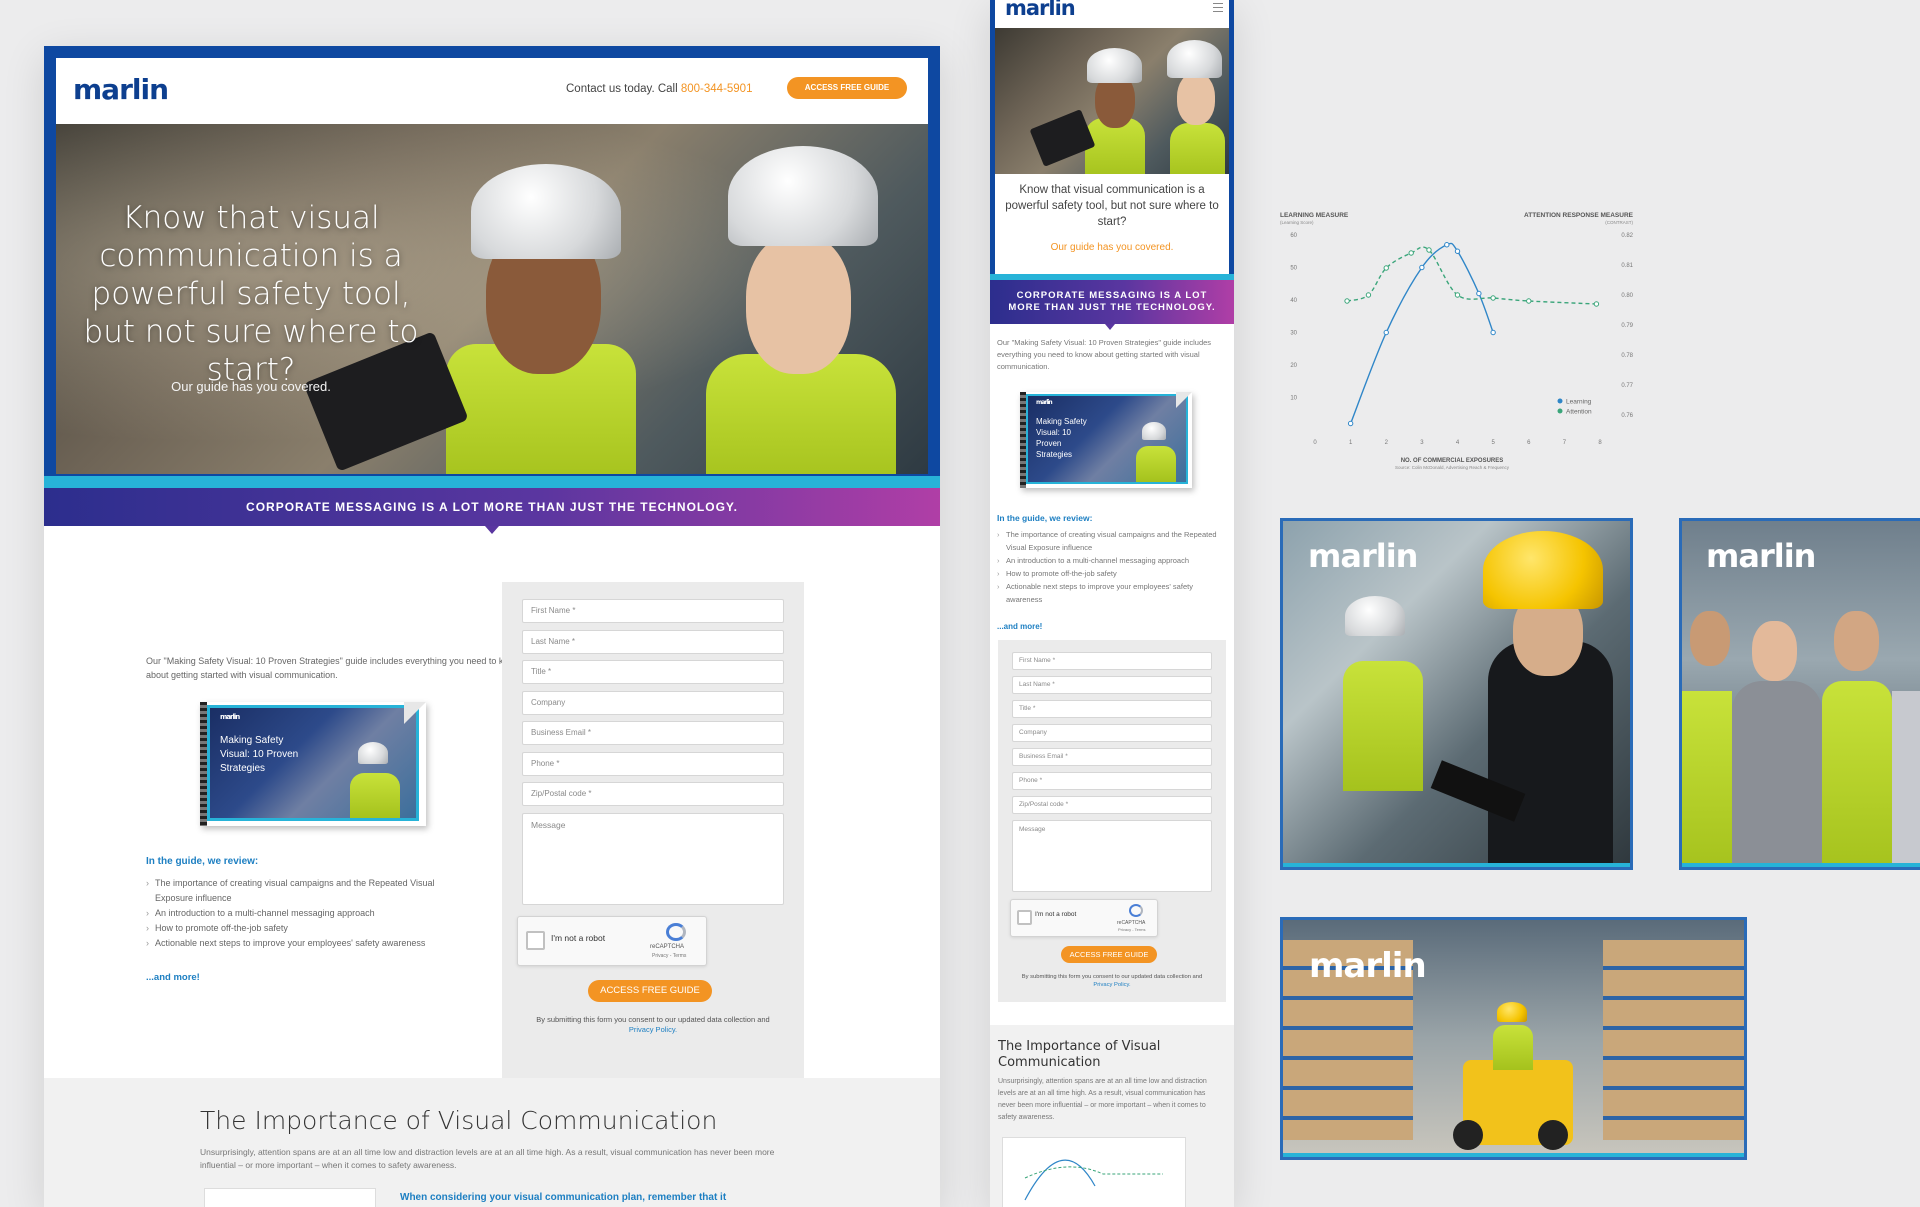 Image resolution: width=1920 pixels, height=1207 pixels. Describe the element at coordinates (1293, 366) in the screenshot. I see `chart-y-left-tick: 20` at that location.